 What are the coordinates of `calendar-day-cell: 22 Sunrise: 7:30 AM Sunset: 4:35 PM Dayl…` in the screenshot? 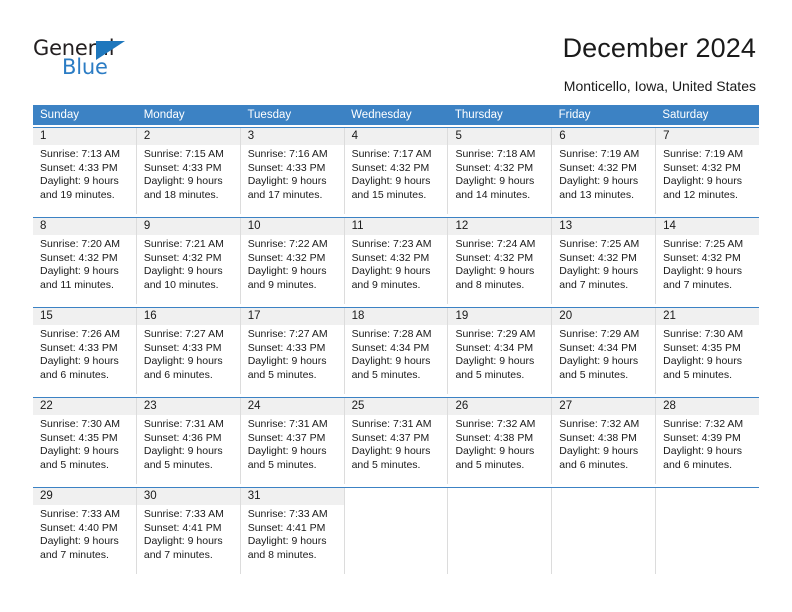 It's located at (85, 441).